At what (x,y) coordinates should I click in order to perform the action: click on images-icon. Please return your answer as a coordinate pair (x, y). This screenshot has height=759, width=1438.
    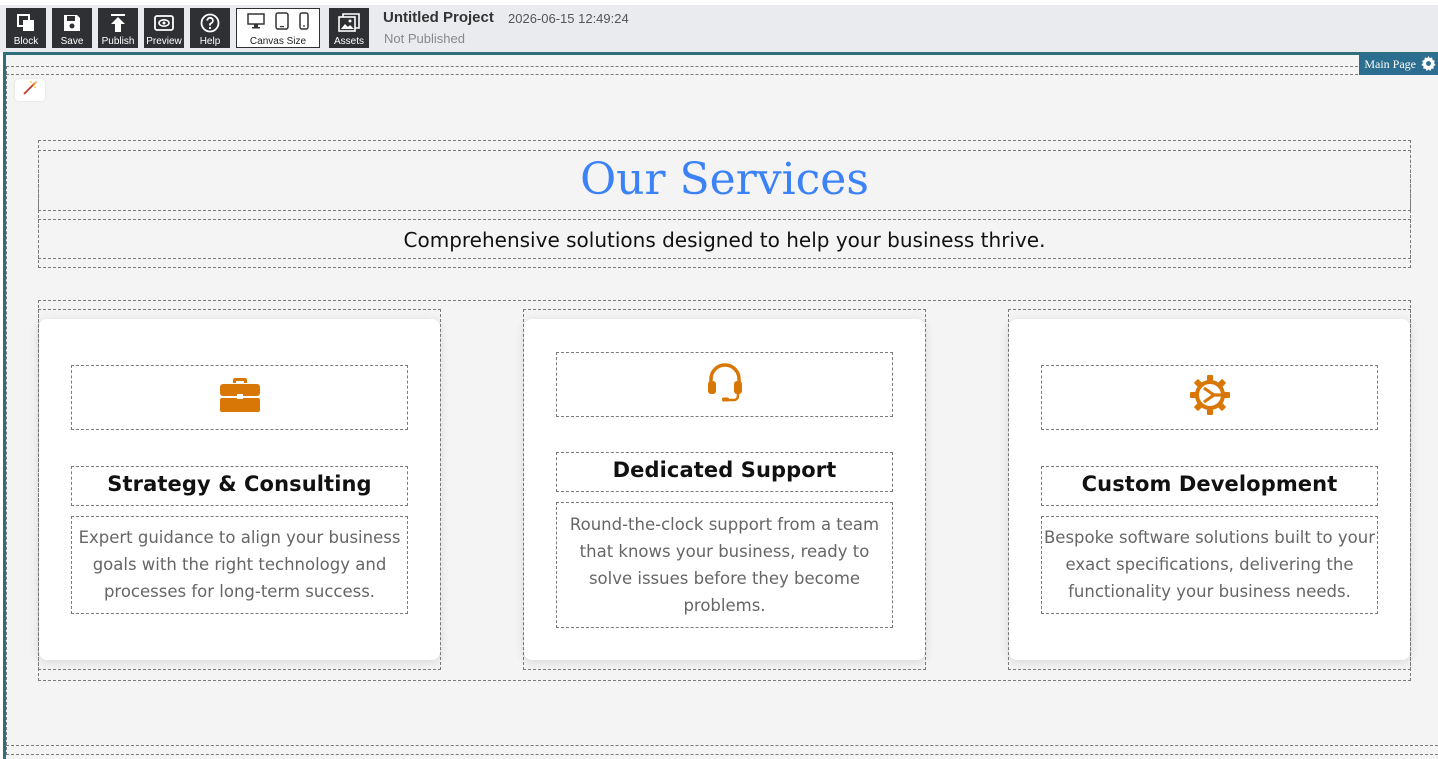
    Looking at the image, I should click on (349, 23).